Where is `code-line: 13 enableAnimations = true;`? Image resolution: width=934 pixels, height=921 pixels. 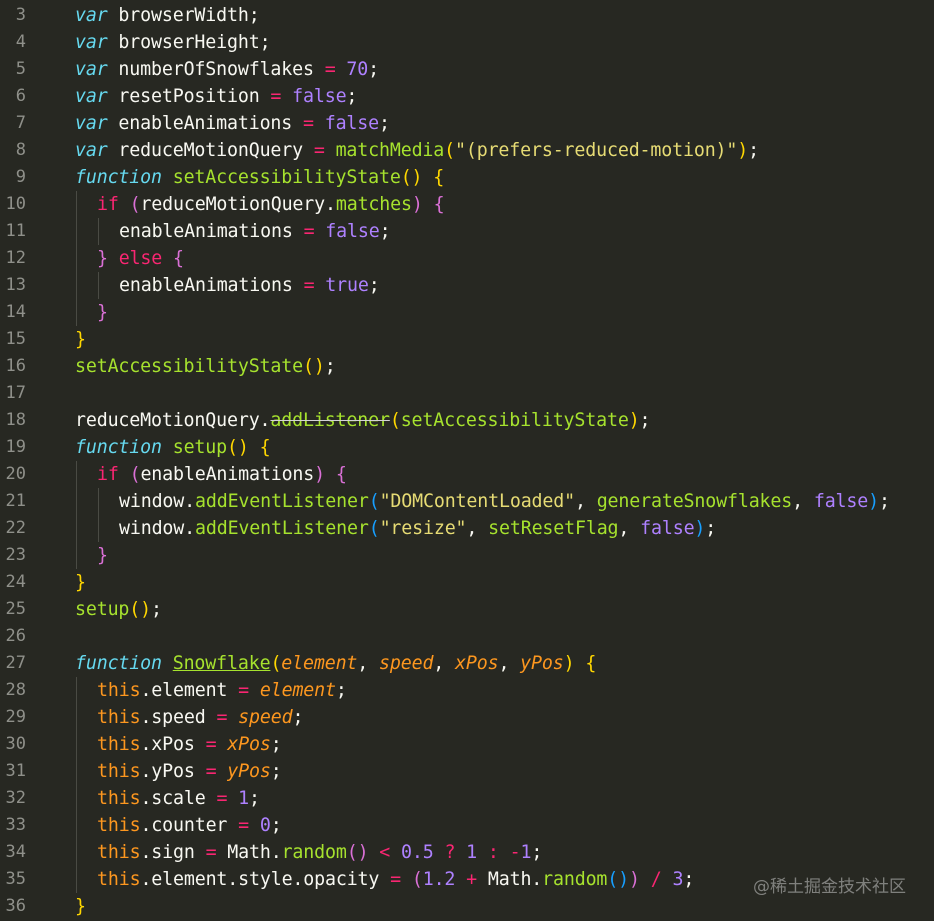 code-line: 13 enableAnimations = true; is located at coordinates (467, 285).